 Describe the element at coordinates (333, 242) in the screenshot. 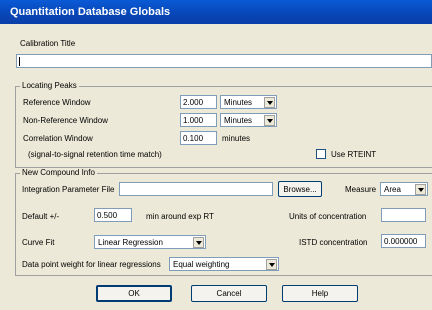

I see `istd-concentration-label: ISTD concentration` at that location.